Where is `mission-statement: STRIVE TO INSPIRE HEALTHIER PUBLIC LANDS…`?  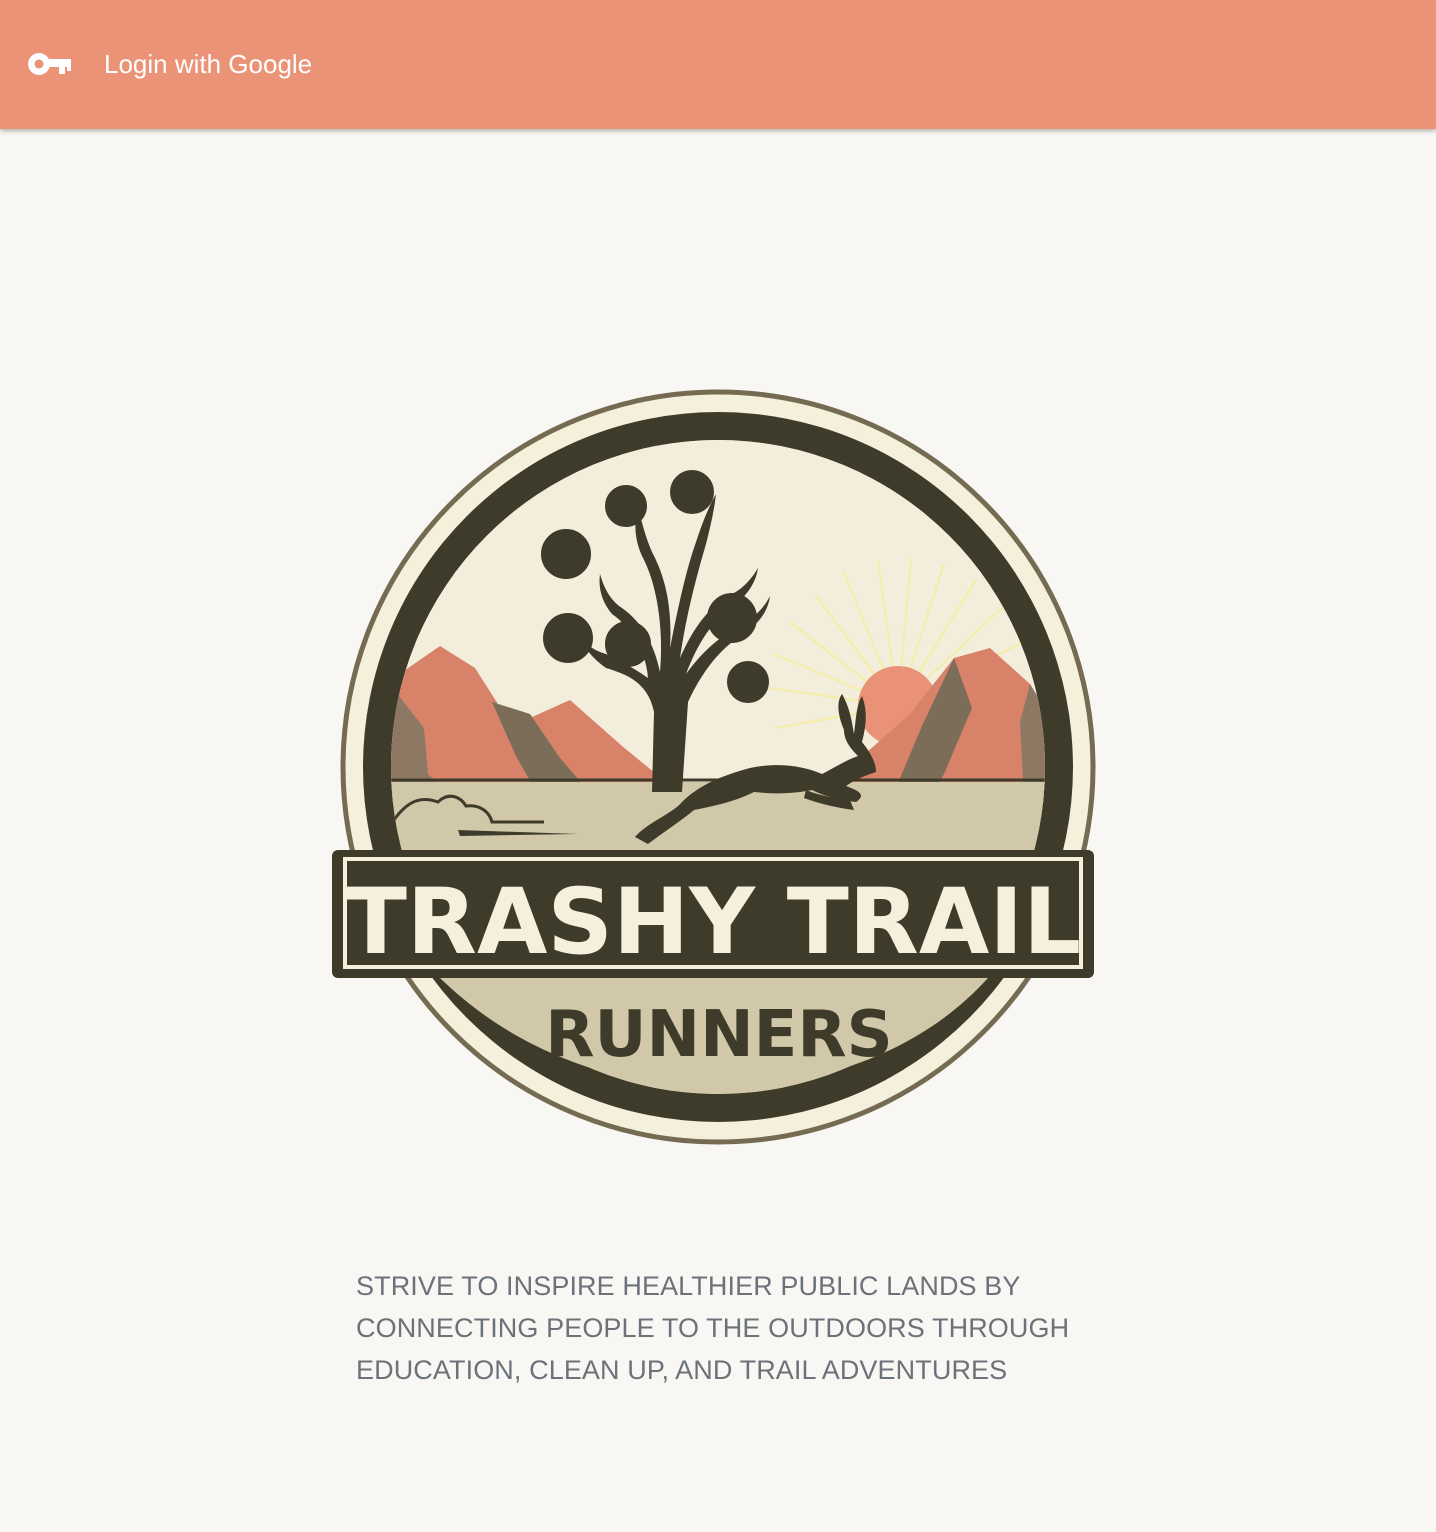
mission-statement: STRIVE TO INSPIRE HEALTHIER PUBLIC LANDS… is located at coordinates (736, 1328).